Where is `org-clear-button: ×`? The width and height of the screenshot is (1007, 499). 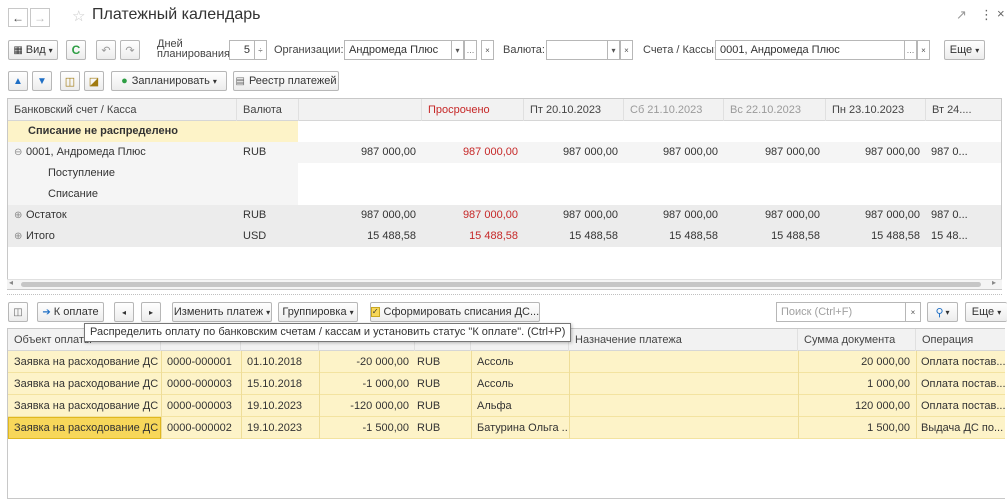
org-clear-button: × is located at coordinates (487, 50).